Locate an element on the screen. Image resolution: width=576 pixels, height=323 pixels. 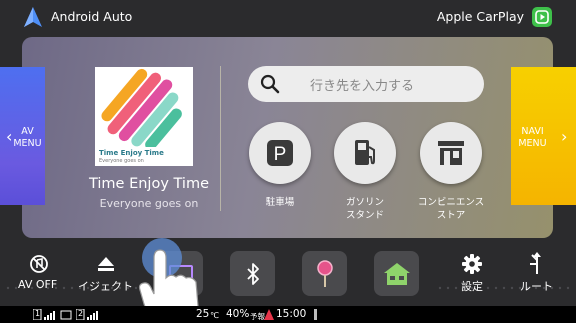
gas-station-button is located at coordinates (365, 153).